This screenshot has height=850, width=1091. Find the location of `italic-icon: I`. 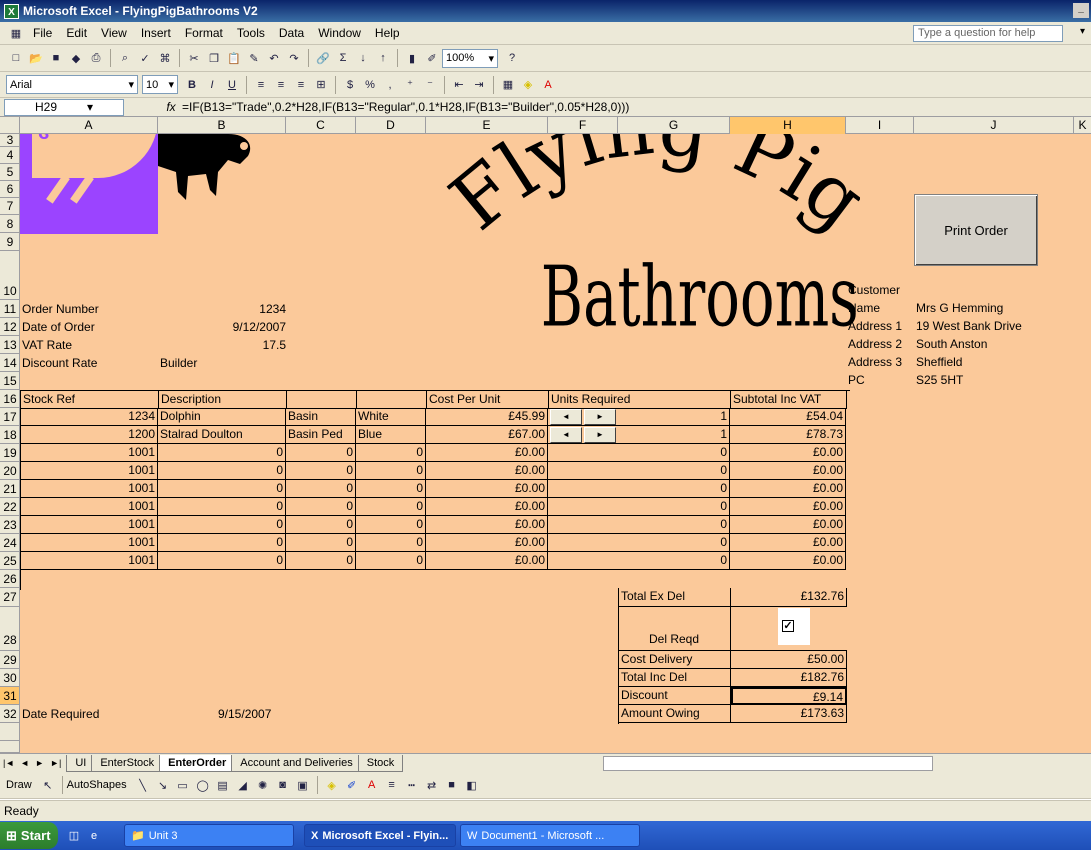

italic-icon: I is located at coordinates (212, 85).